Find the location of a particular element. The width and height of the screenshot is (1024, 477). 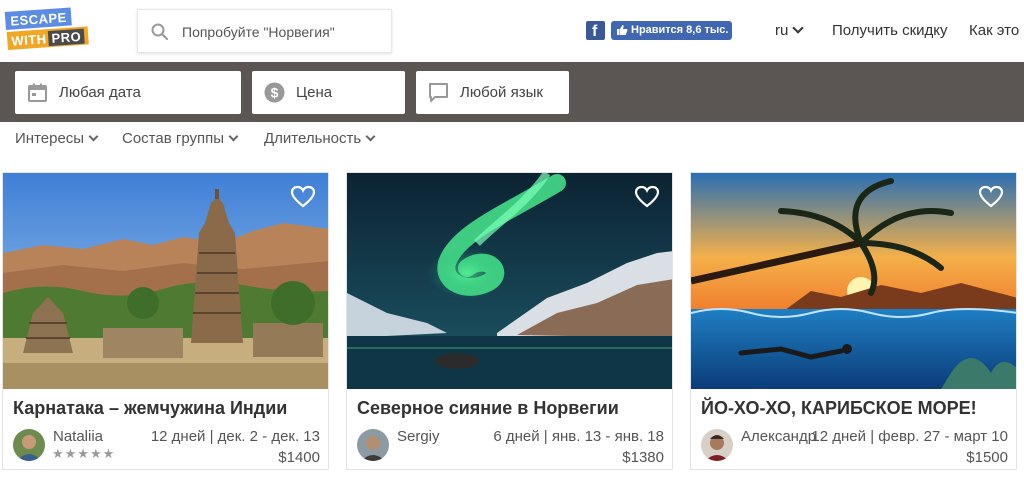

language-filter-label: Любой язык is located at coordinates (501, 92).